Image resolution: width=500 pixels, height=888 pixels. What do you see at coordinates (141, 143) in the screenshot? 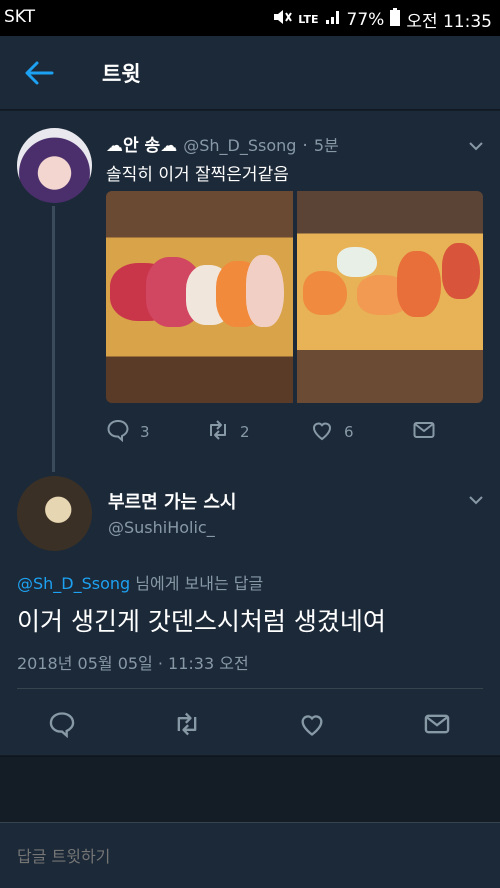
I see `display-name: ☁안 송☁` at bounding box center [141, 143].